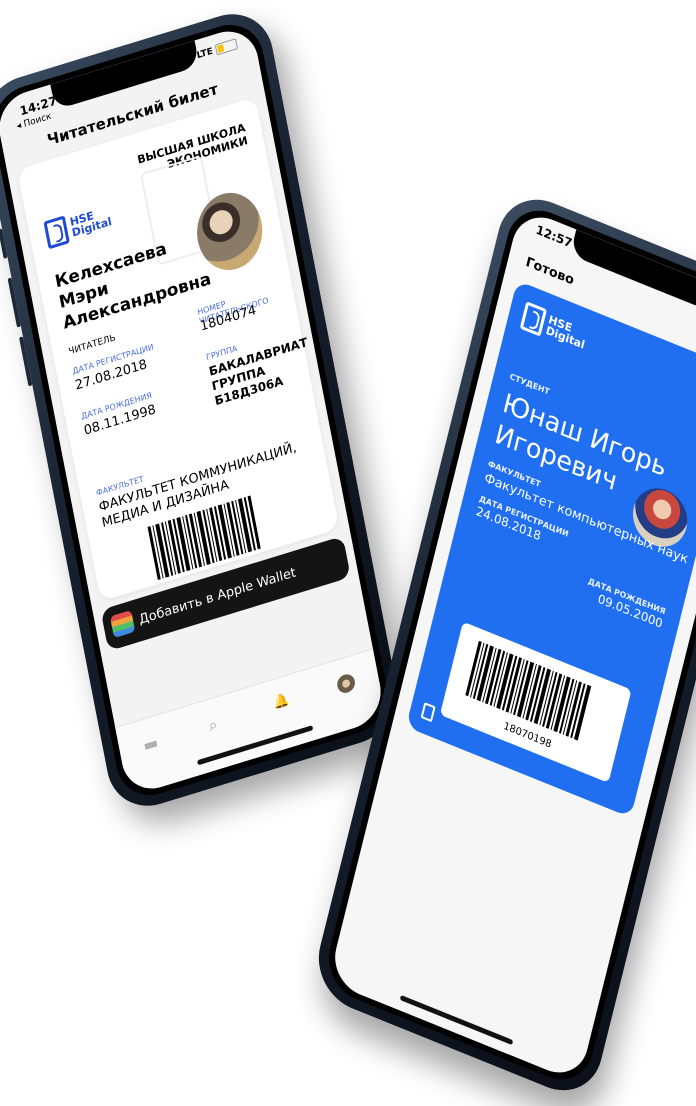 The width and height of the screenshot is (696, 1106). I want to click on holder-name: Келехсаева Мэри Александровна, so click(133, 286).